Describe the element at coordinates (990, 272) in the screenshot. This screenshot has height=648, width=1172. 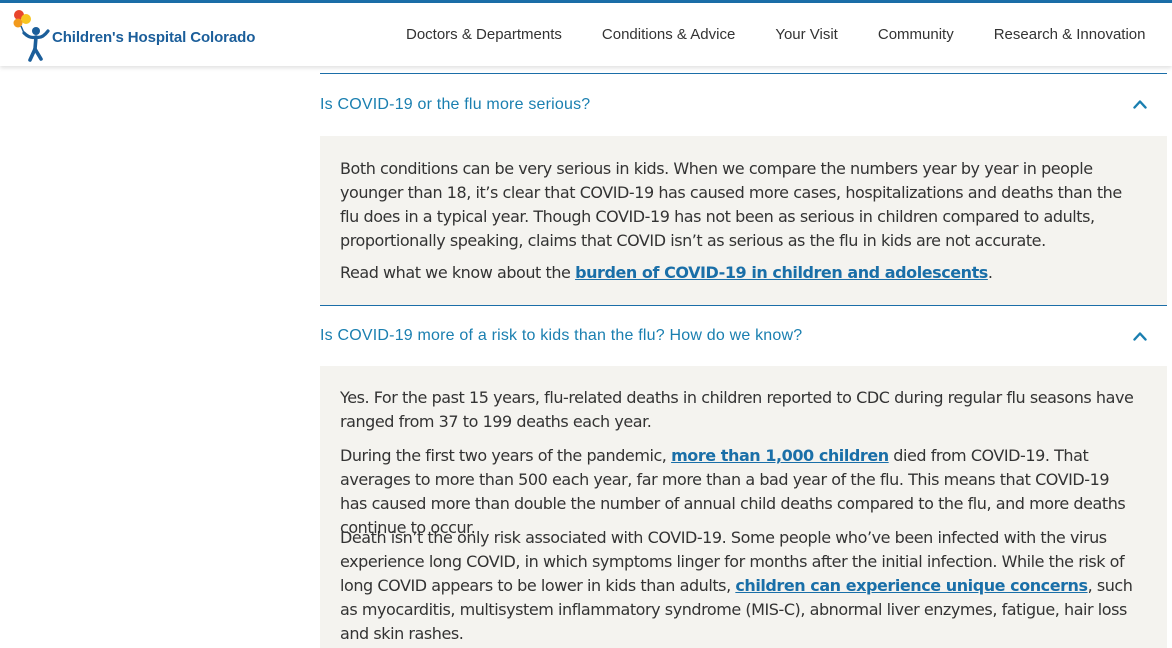
I see `paragraph-text: .` at that location.